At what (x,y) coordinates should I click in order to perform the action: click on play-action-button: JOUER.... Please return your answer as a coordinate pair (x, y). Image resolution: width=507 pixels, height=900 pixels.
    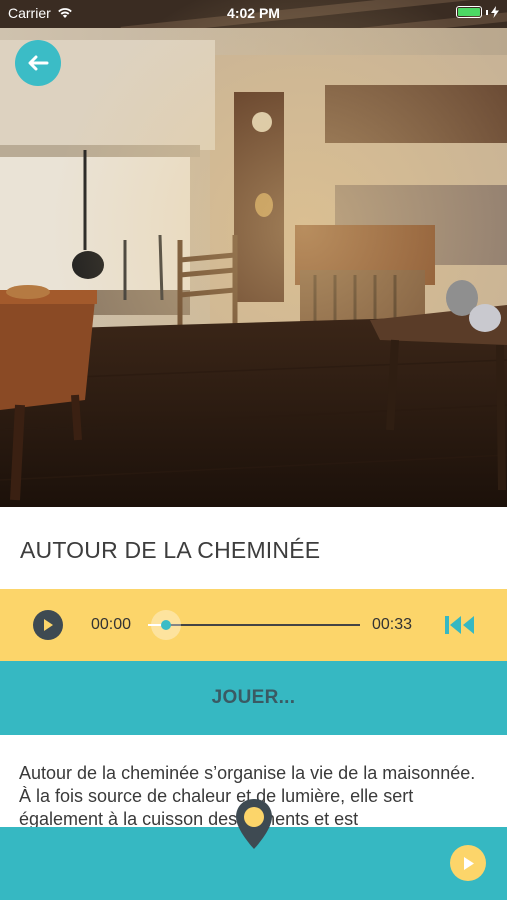
    Looking at the image, I should click on (253, 698).